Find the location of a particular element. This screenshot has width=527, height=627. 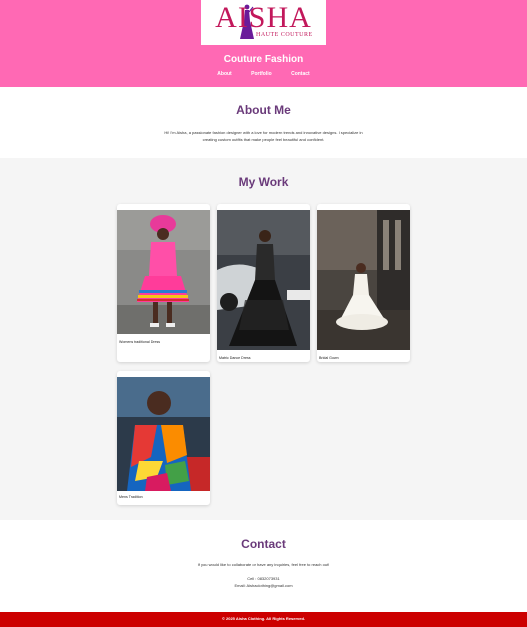

card-caption: Womens traditional Dress is located at coordinates (140, 342).